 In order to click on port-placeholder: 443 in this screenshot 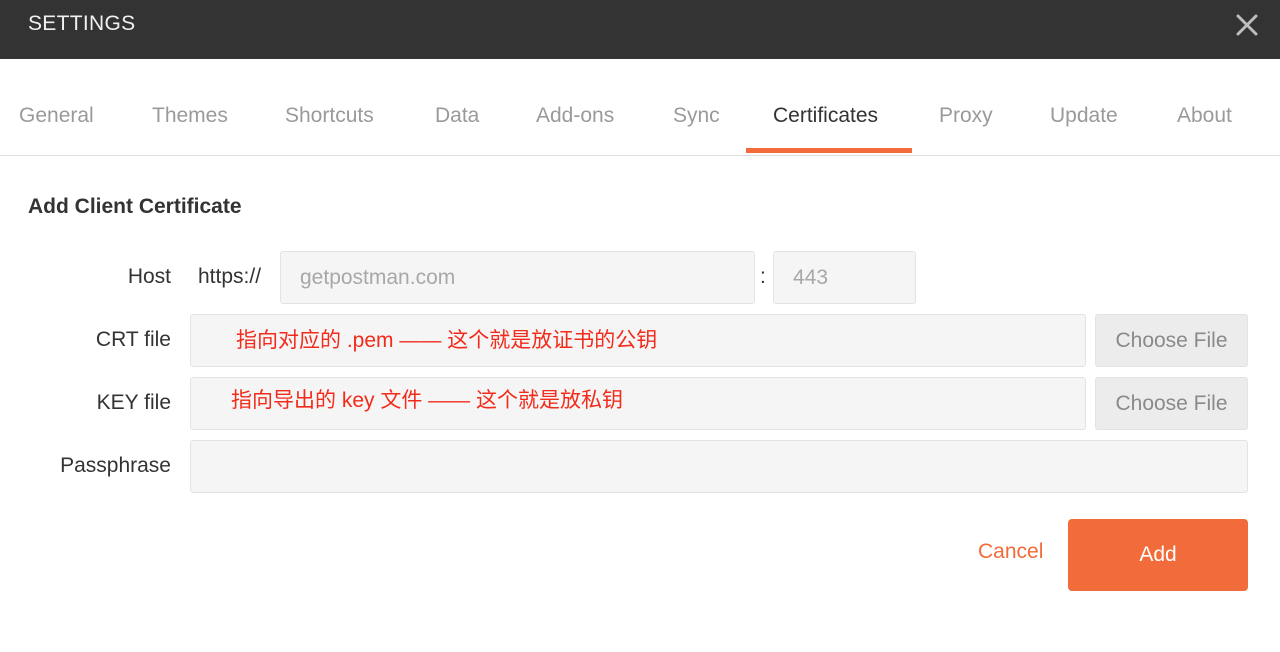, I will do `click(811, 277)`.